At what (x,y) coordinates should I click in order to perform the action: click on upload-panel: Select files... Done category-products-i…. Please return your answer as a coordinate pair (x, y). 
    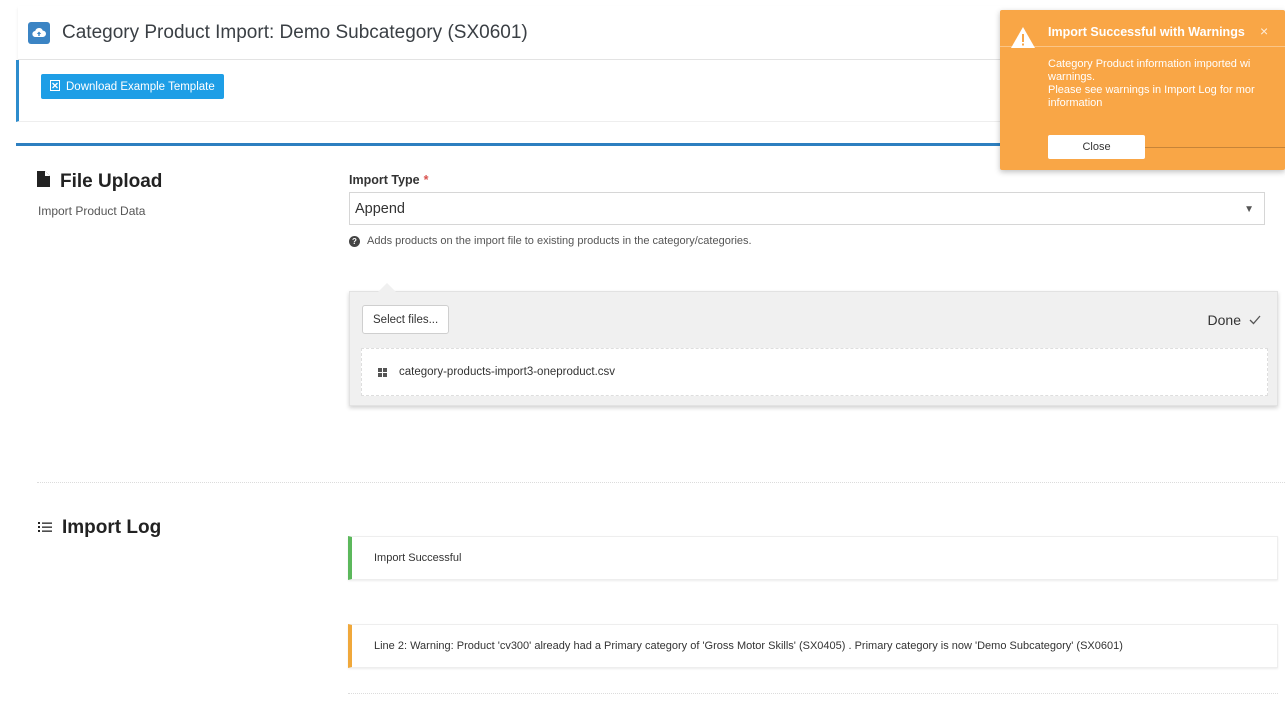
    Looking at the image, I should click on (813, 344).